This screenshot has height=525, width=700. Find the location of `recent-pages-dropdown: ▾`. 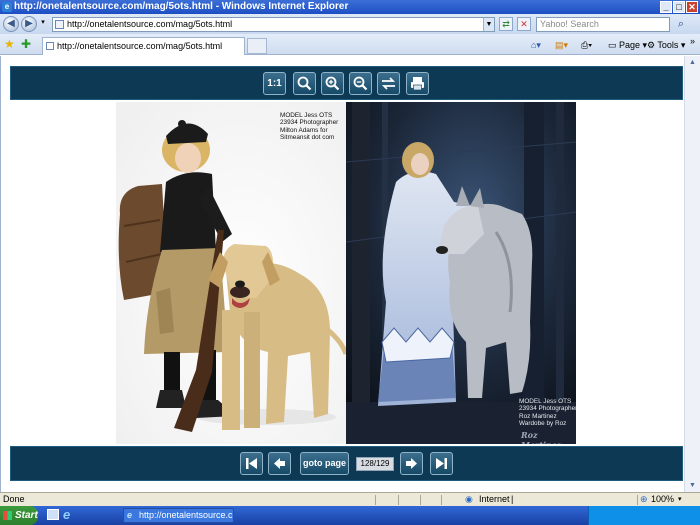

recent-pages-dropdown: ▾ is located at coordinates (43, 24).